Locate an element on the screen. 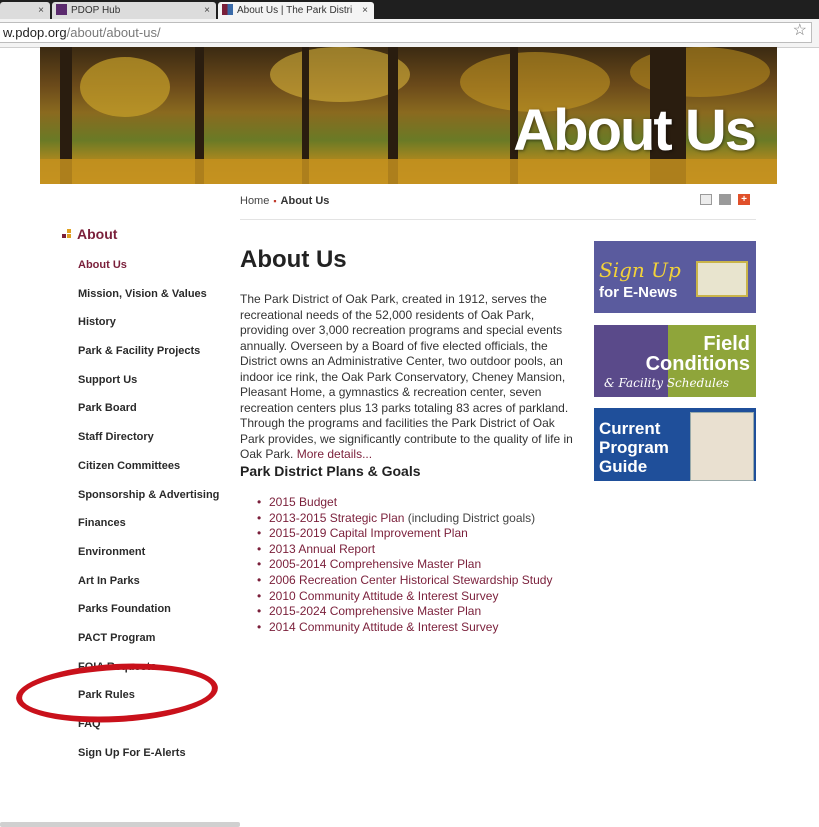  sidebar-item-environment: Environment is located at coordinates (148, 559).